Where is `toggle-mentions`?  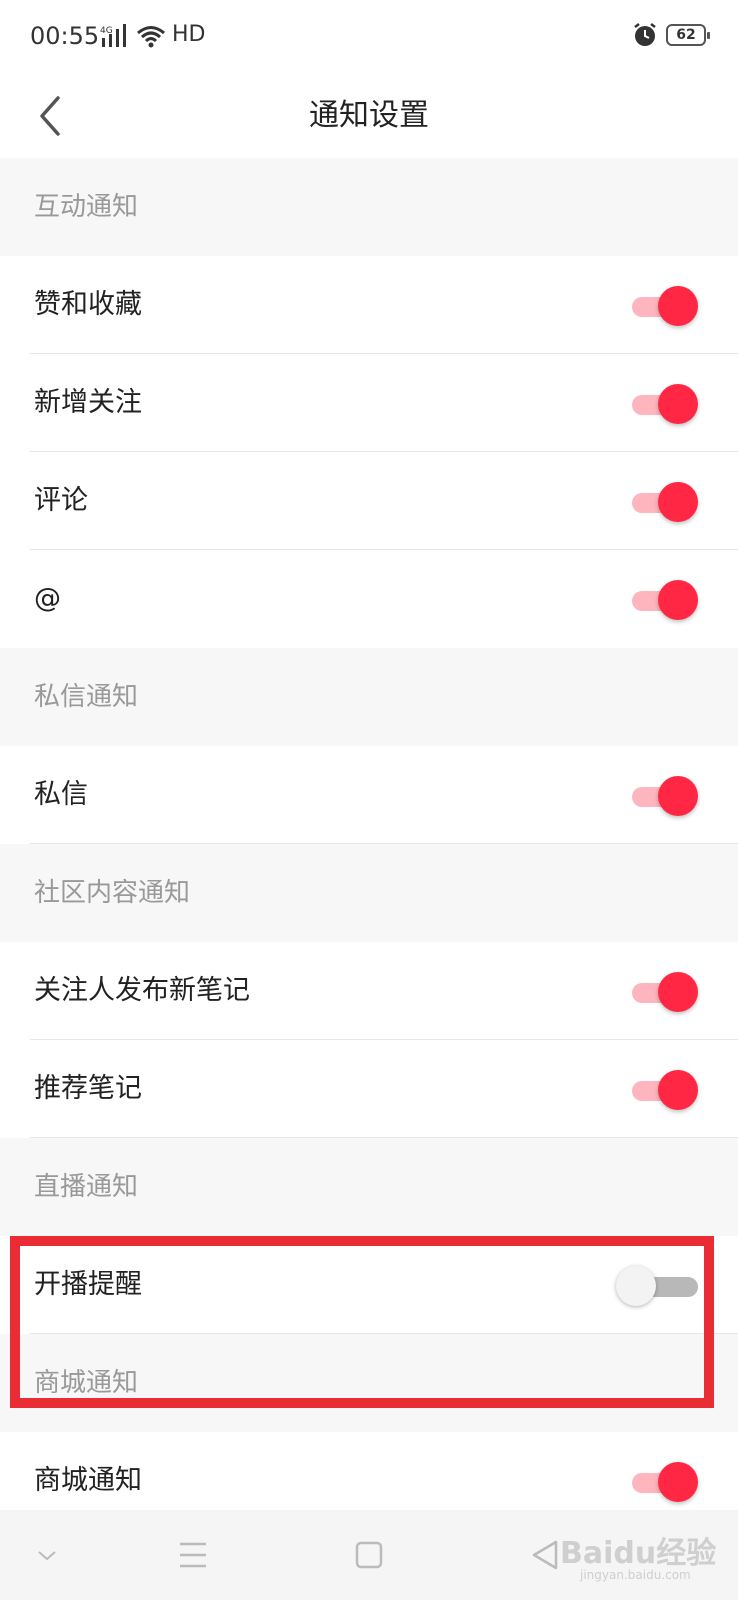 toggle-mentions is located at coordinates (665, 600).